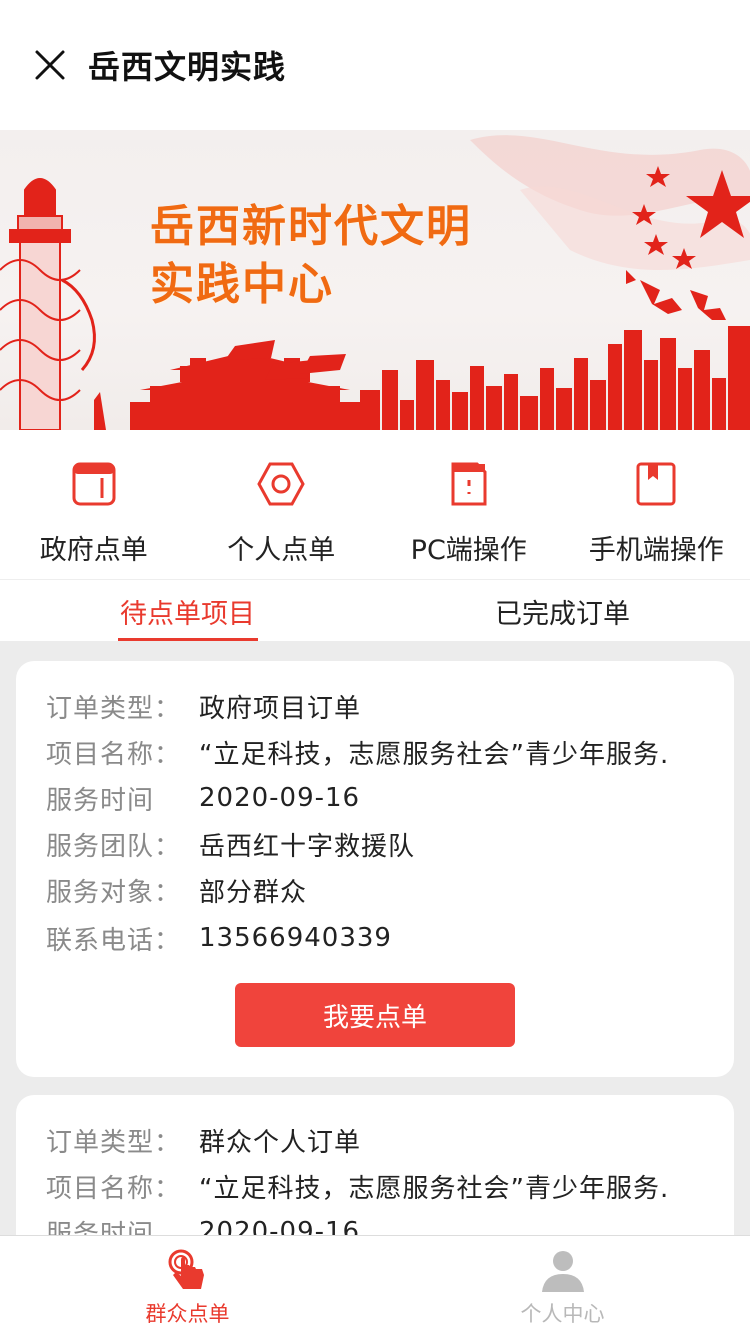 The height and width of the screenshot is (1334, 750). Describe the element at coordinates (114, 892) in the screenshot. I see `field-label: 服务对象：` at that location.